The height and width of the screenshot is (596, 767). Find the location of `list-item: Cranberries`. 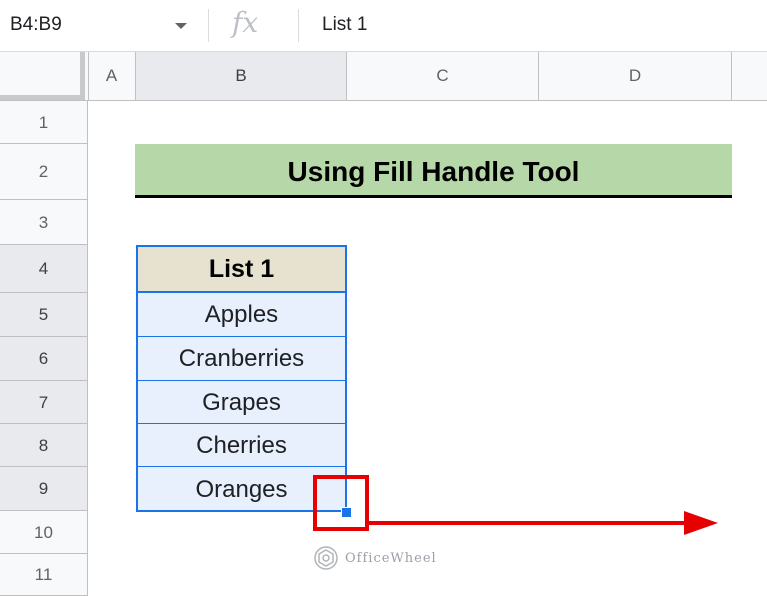

list-item: Cranberries is located at coordinates (241, 359).